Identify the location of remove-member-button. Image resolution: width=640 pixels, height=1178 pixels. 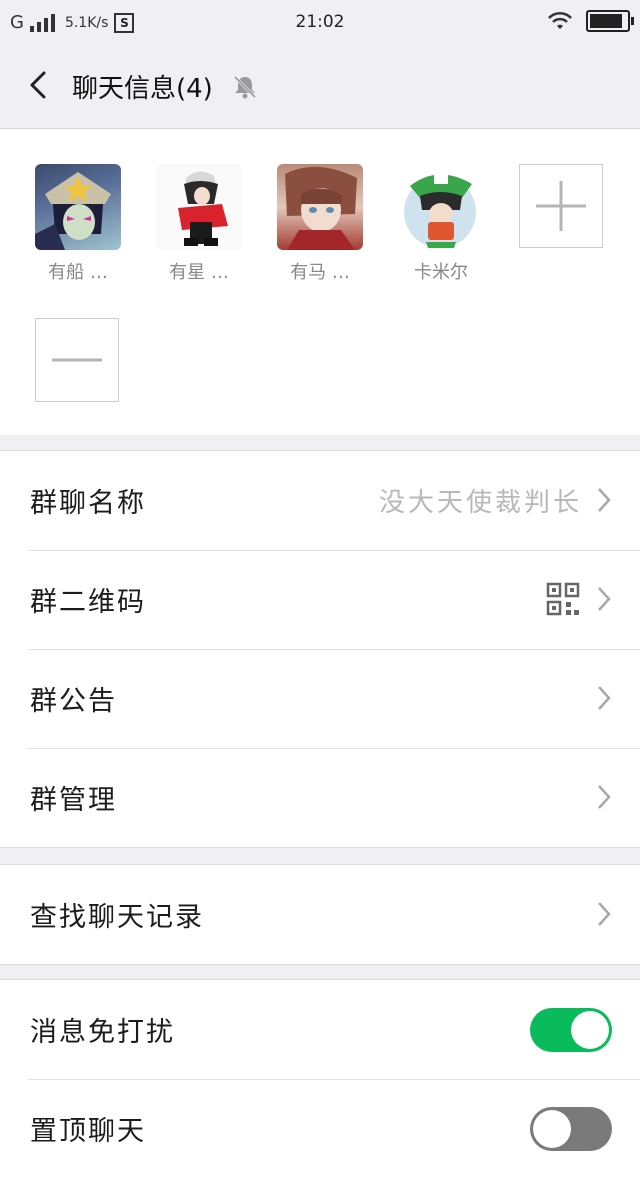
(77, 360).